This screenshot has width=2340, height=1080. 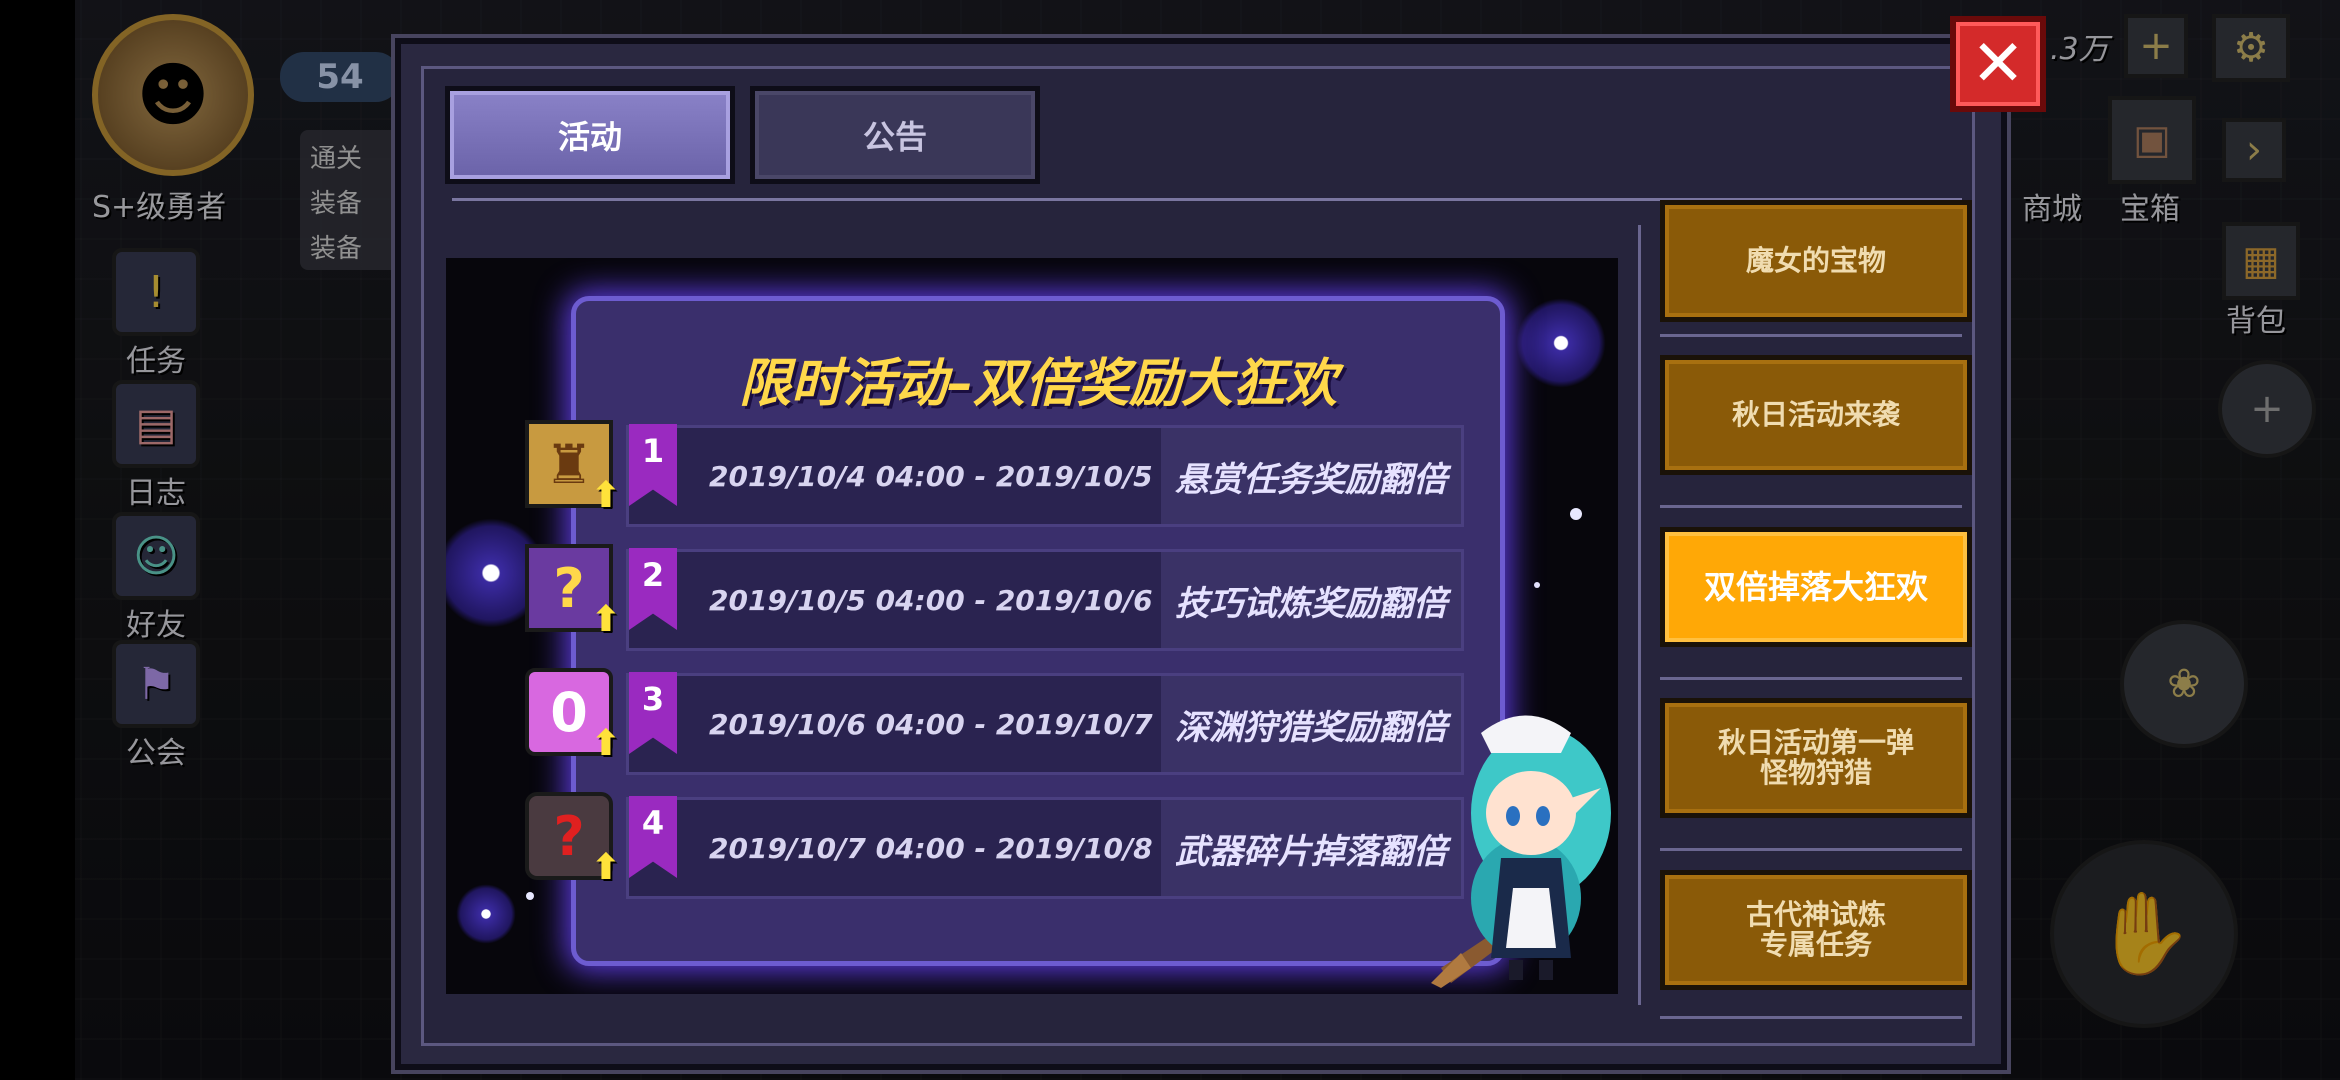 I want to click on mystery-book-icon: ? ⬆, so click(x=573, y=592).